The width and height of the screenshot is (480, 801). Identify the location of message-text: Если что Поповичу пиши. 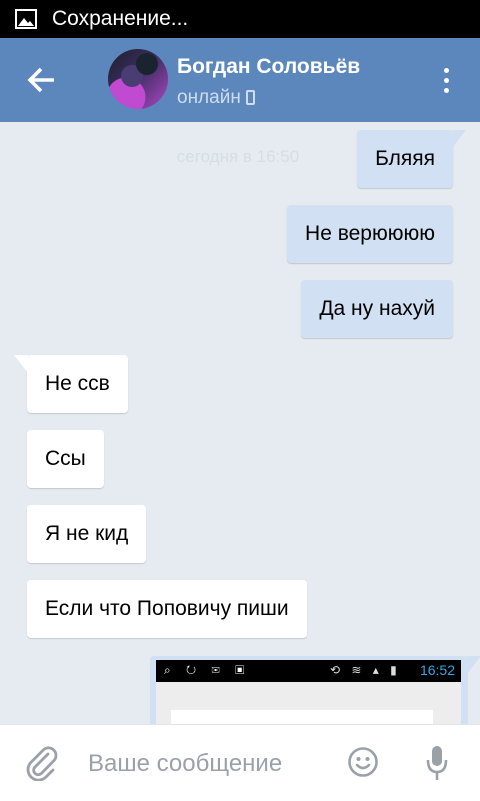
(167, 608).